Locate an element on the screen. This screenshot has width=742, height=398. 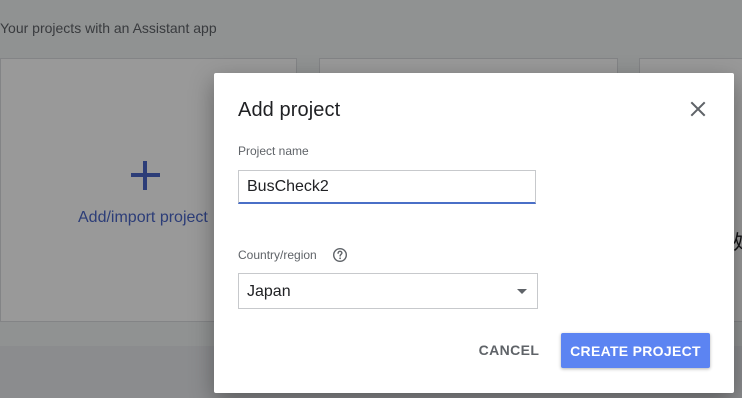
create-project-button: CREATE PROJECT is located at coordinates (635, 350).